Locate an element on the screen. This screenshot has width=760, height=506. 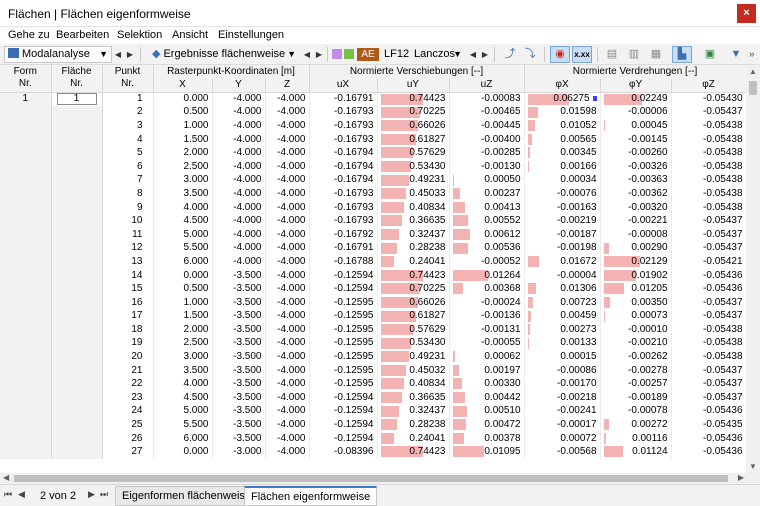
close-button: × is located at coordinates (746, 13).